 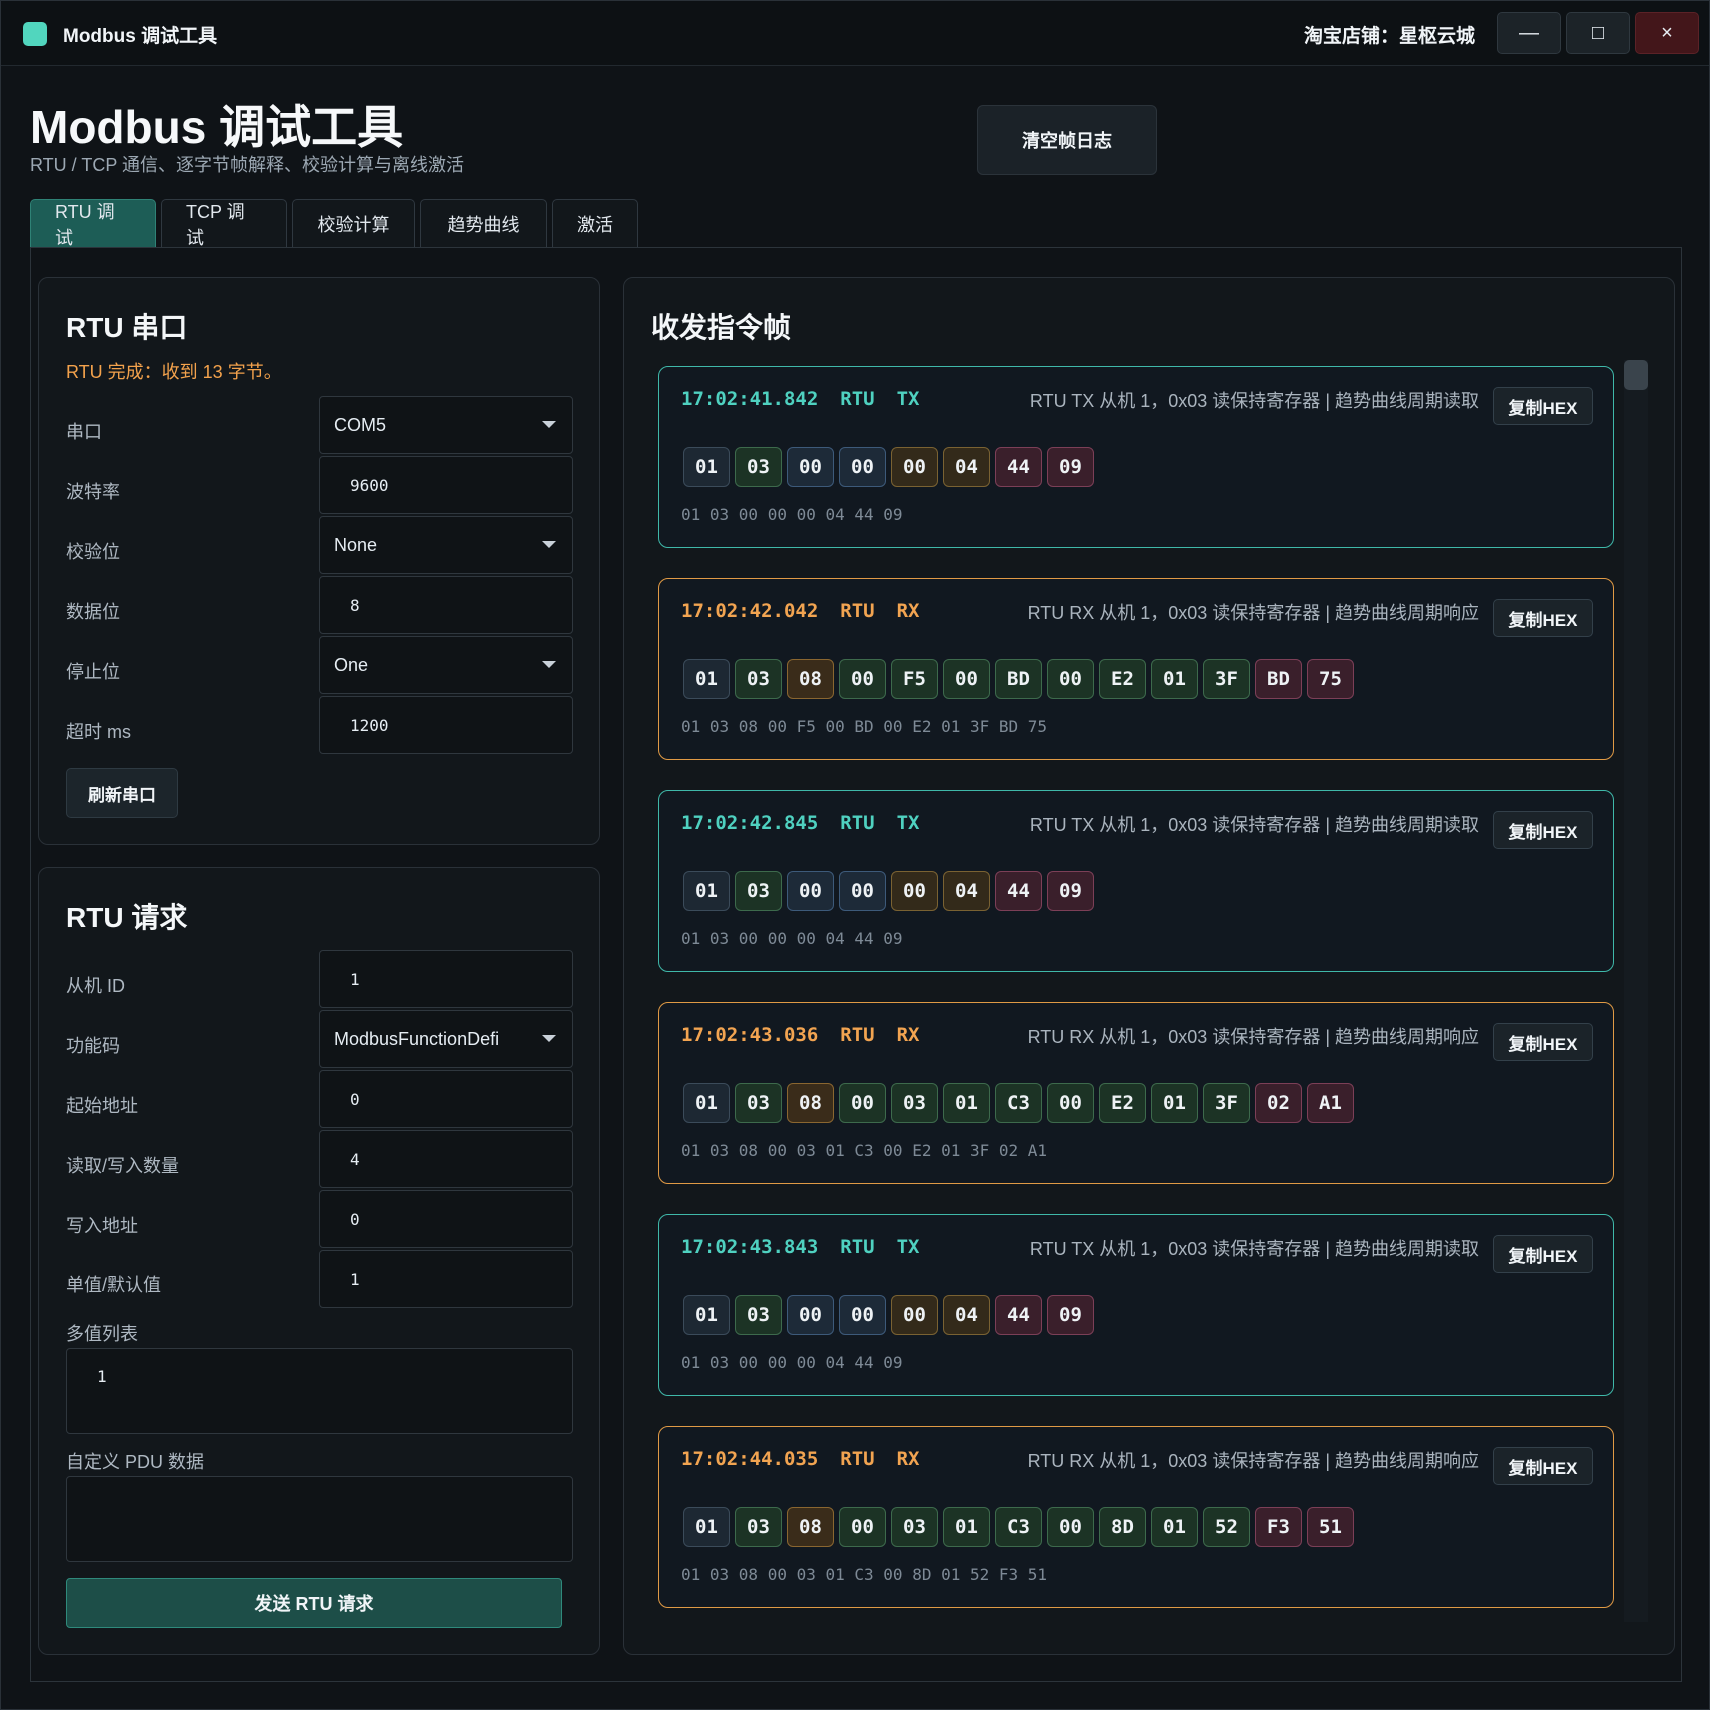 What do you see at coordinates (1122, 1527) in the screenshot?
I see `byte-chip-data: 8D` at bounding box center [1122, 1527].